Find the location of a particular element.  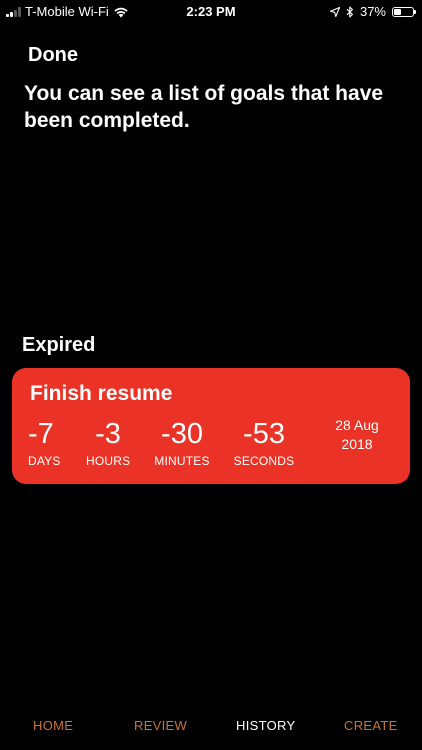

hours-label: HOURS is located at coordinates (108, 461).